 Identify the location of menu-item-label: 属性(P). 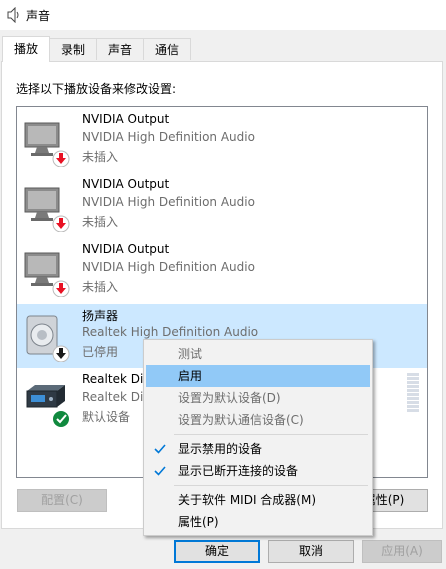
(198, 522).